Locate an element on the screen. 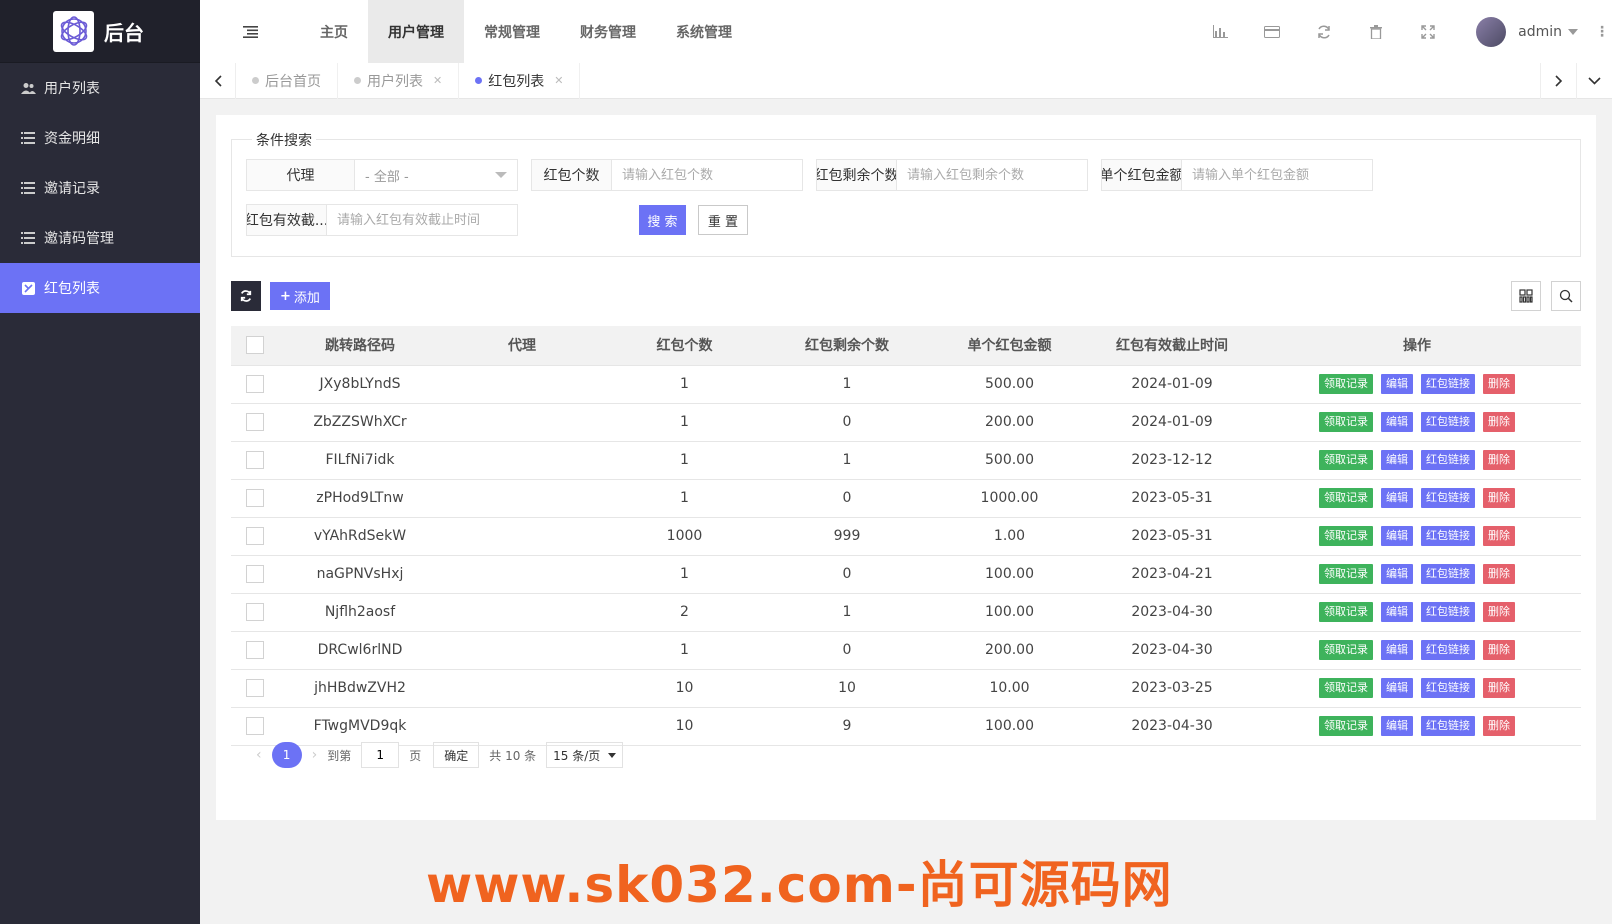 Image resolution: width=1612 pixels, height=924 pixels. next-page-icon: › is located at coordinates (315, 755).